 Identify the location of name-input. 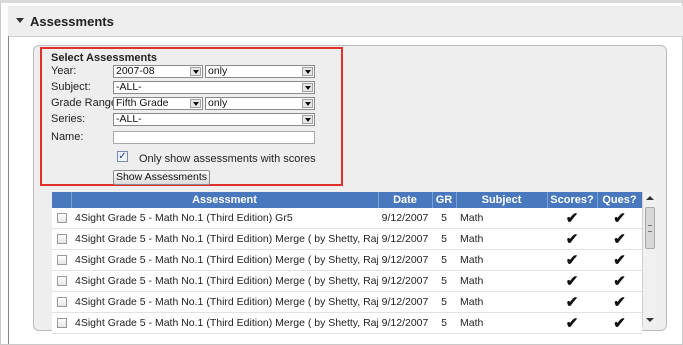
(214, 137).